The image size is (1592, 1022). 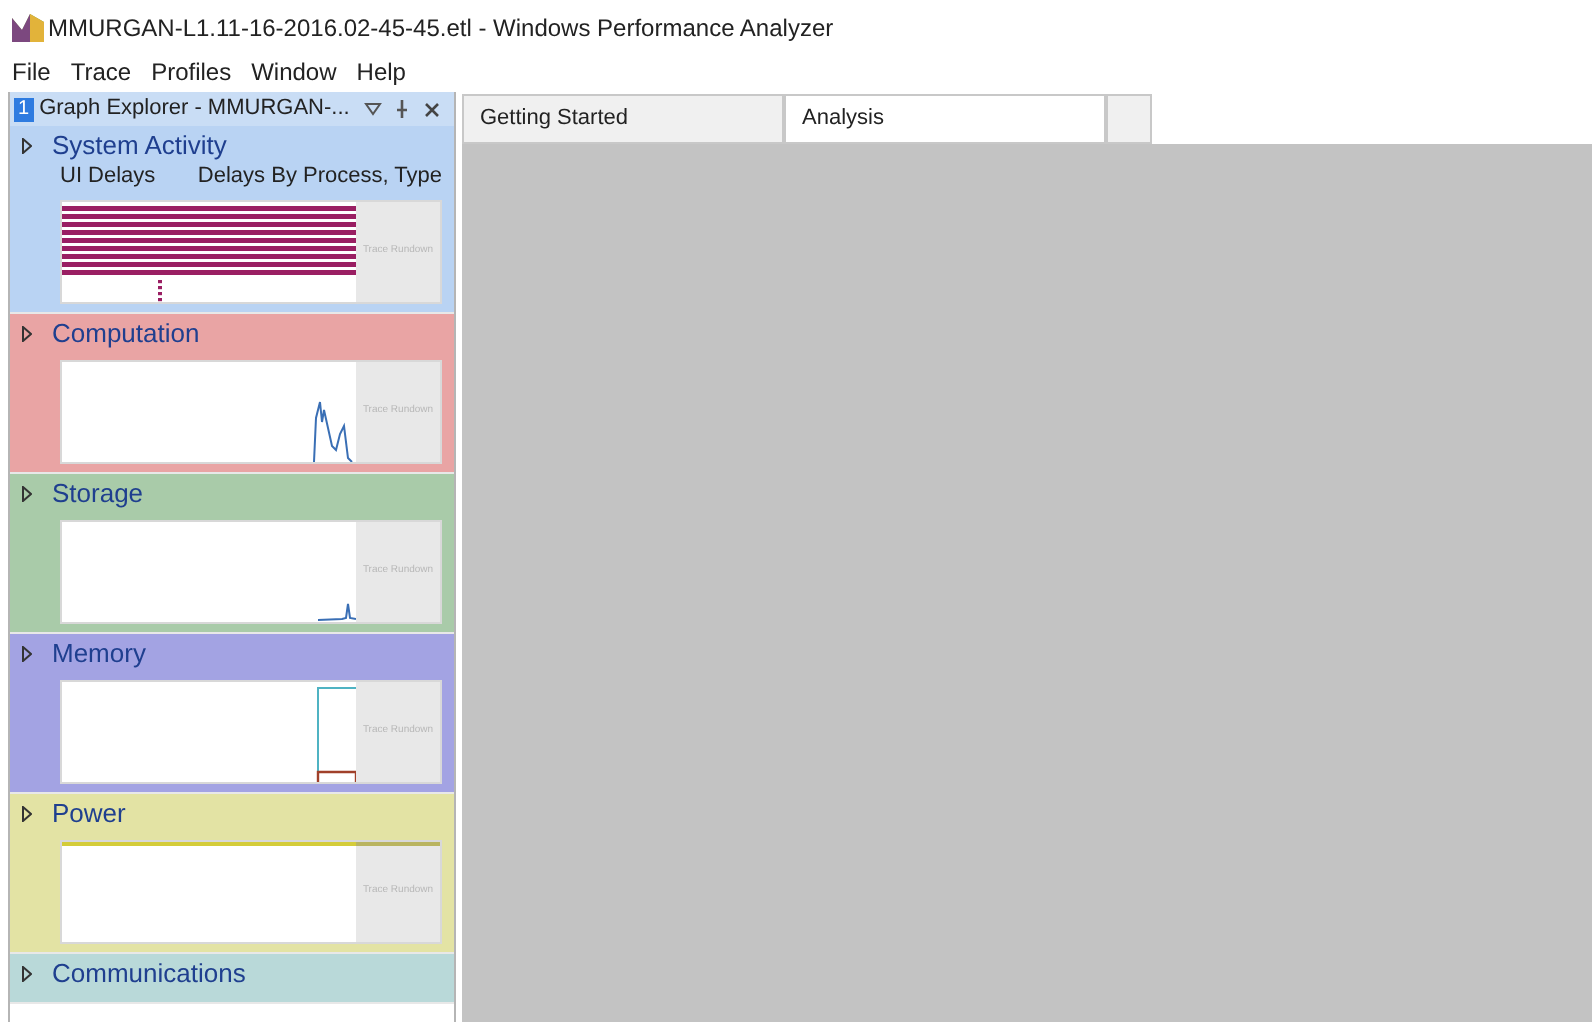 I want to click on menu-item: Window, so click(x=294, y=72).